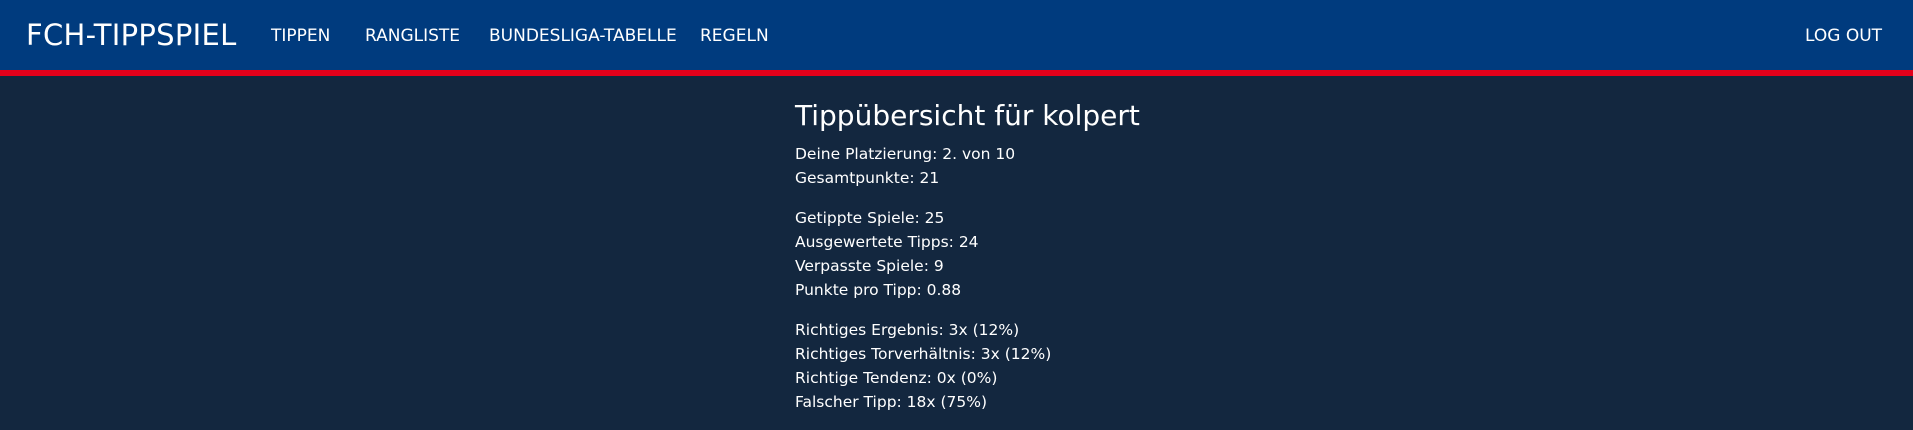 The image size is (1913, 430). I want to click on stat-wrong-tip: Falscher Tipp: 18x (75%), so click(891, 402).